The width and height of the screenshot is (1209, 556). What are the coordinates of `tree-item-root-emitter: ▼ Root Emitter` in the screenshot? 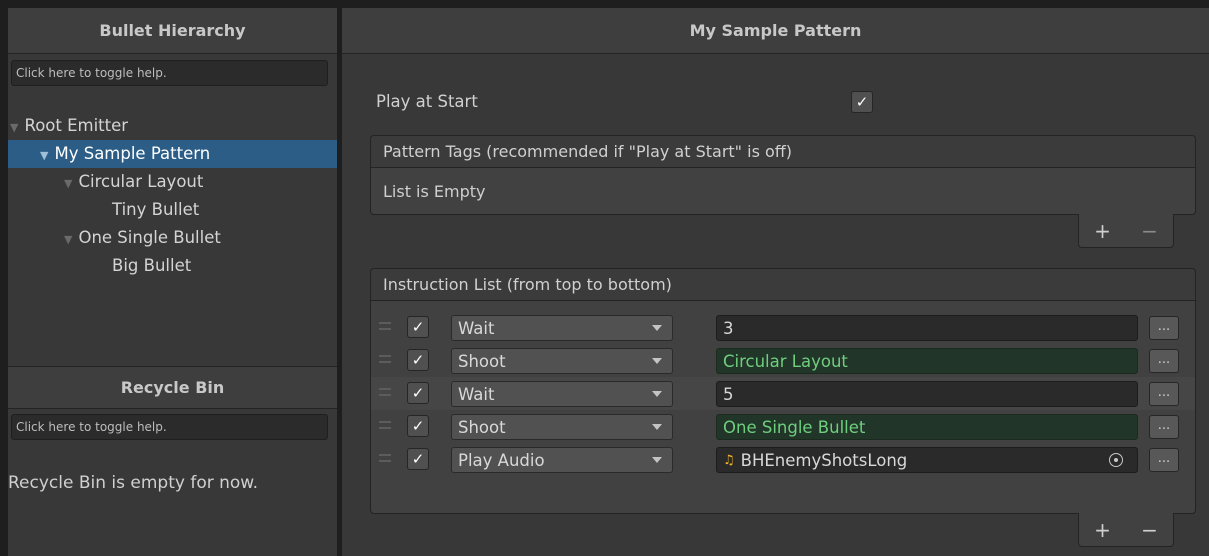 It's located at (172, 126).